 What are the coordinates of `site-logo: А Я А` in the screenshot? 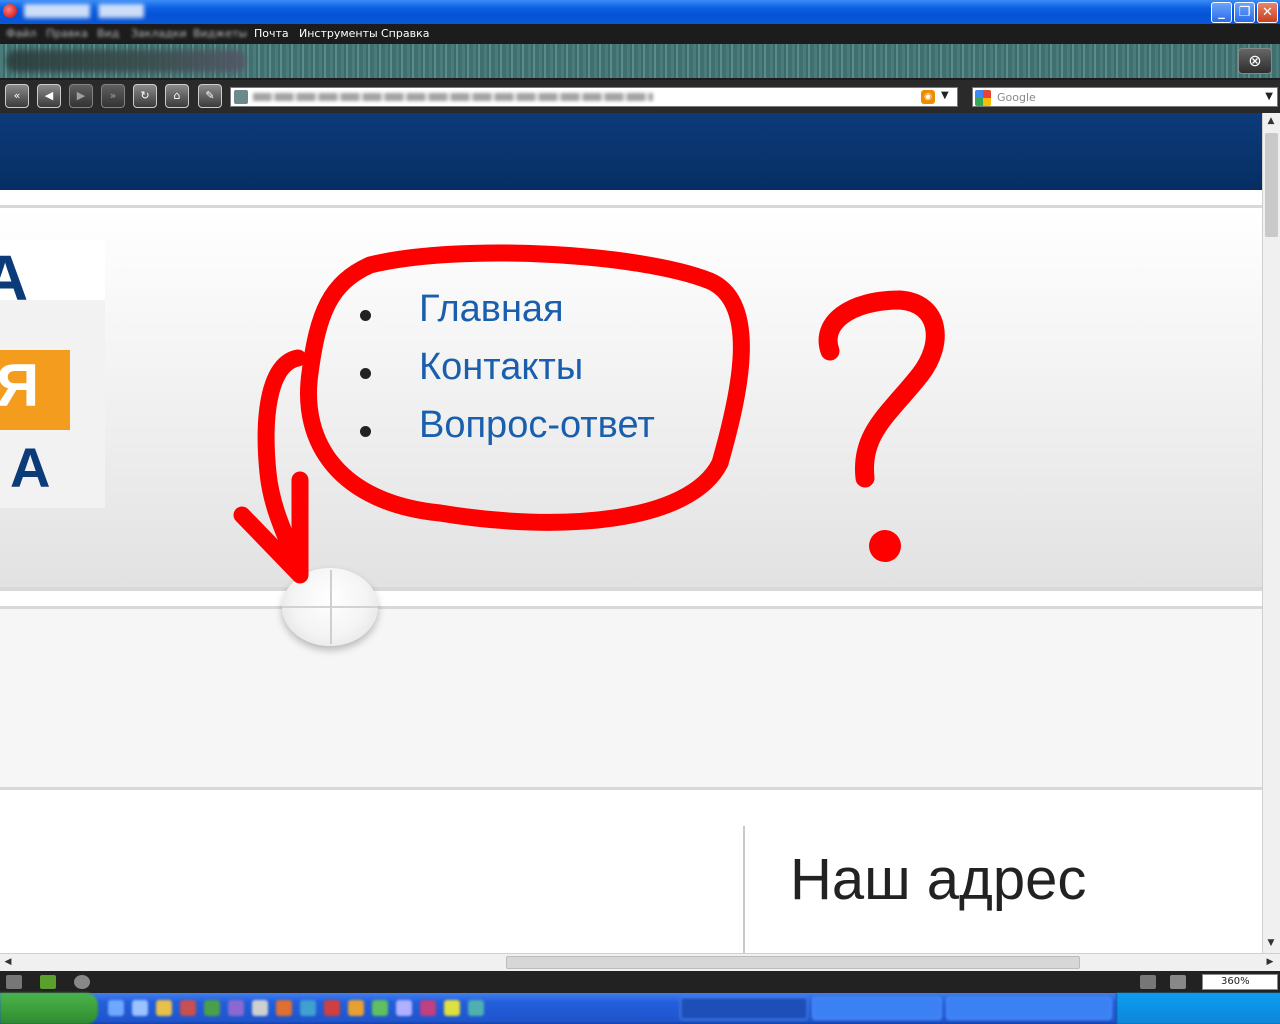 It's located at (52, 374).